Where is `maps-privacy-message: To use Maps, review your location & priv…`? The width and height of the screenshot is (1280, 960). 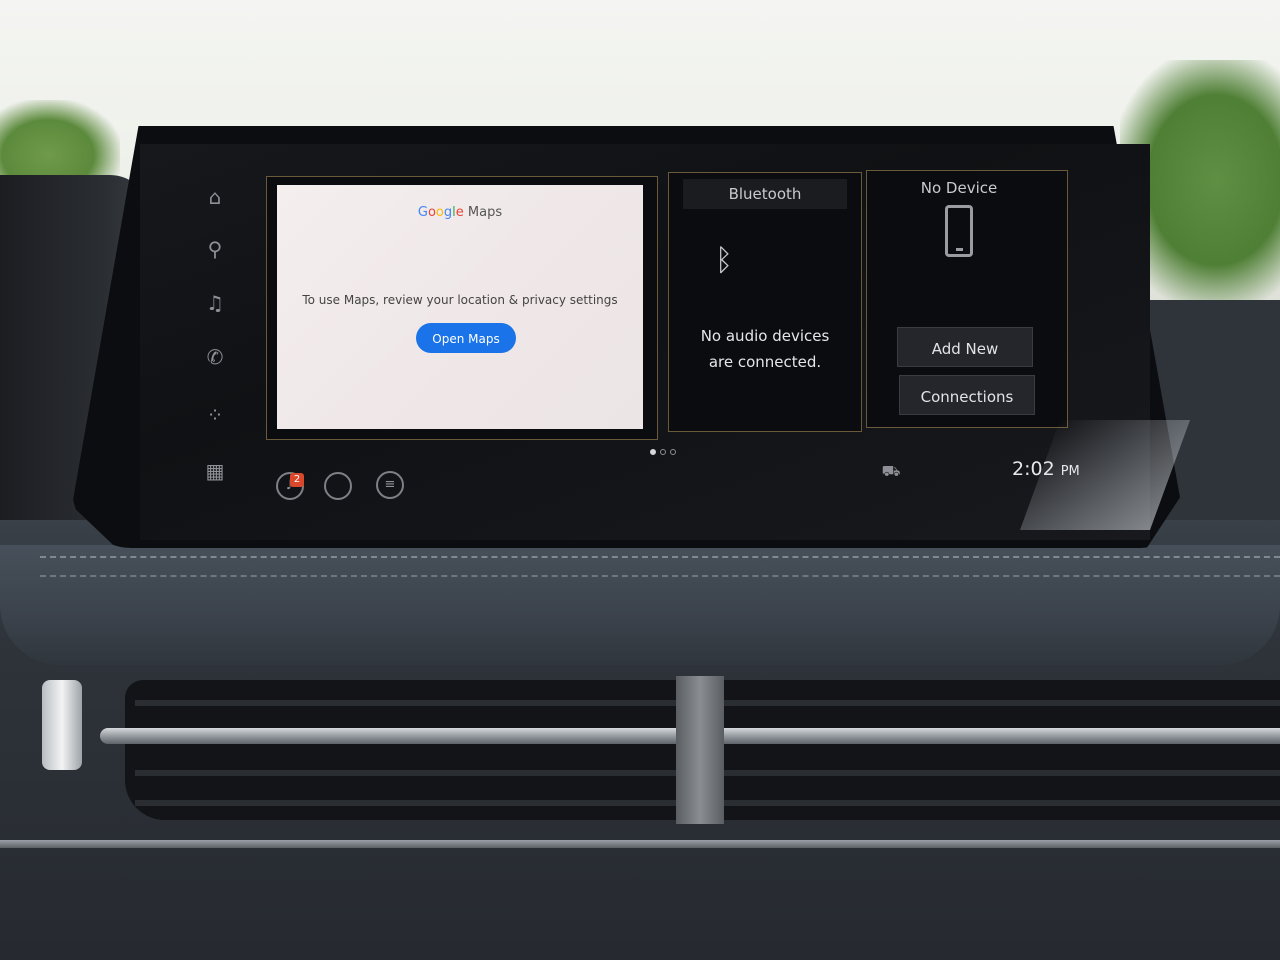 maps-privacy-message: To use Maps, review your location & priv… is located at coordinates (460, 300).